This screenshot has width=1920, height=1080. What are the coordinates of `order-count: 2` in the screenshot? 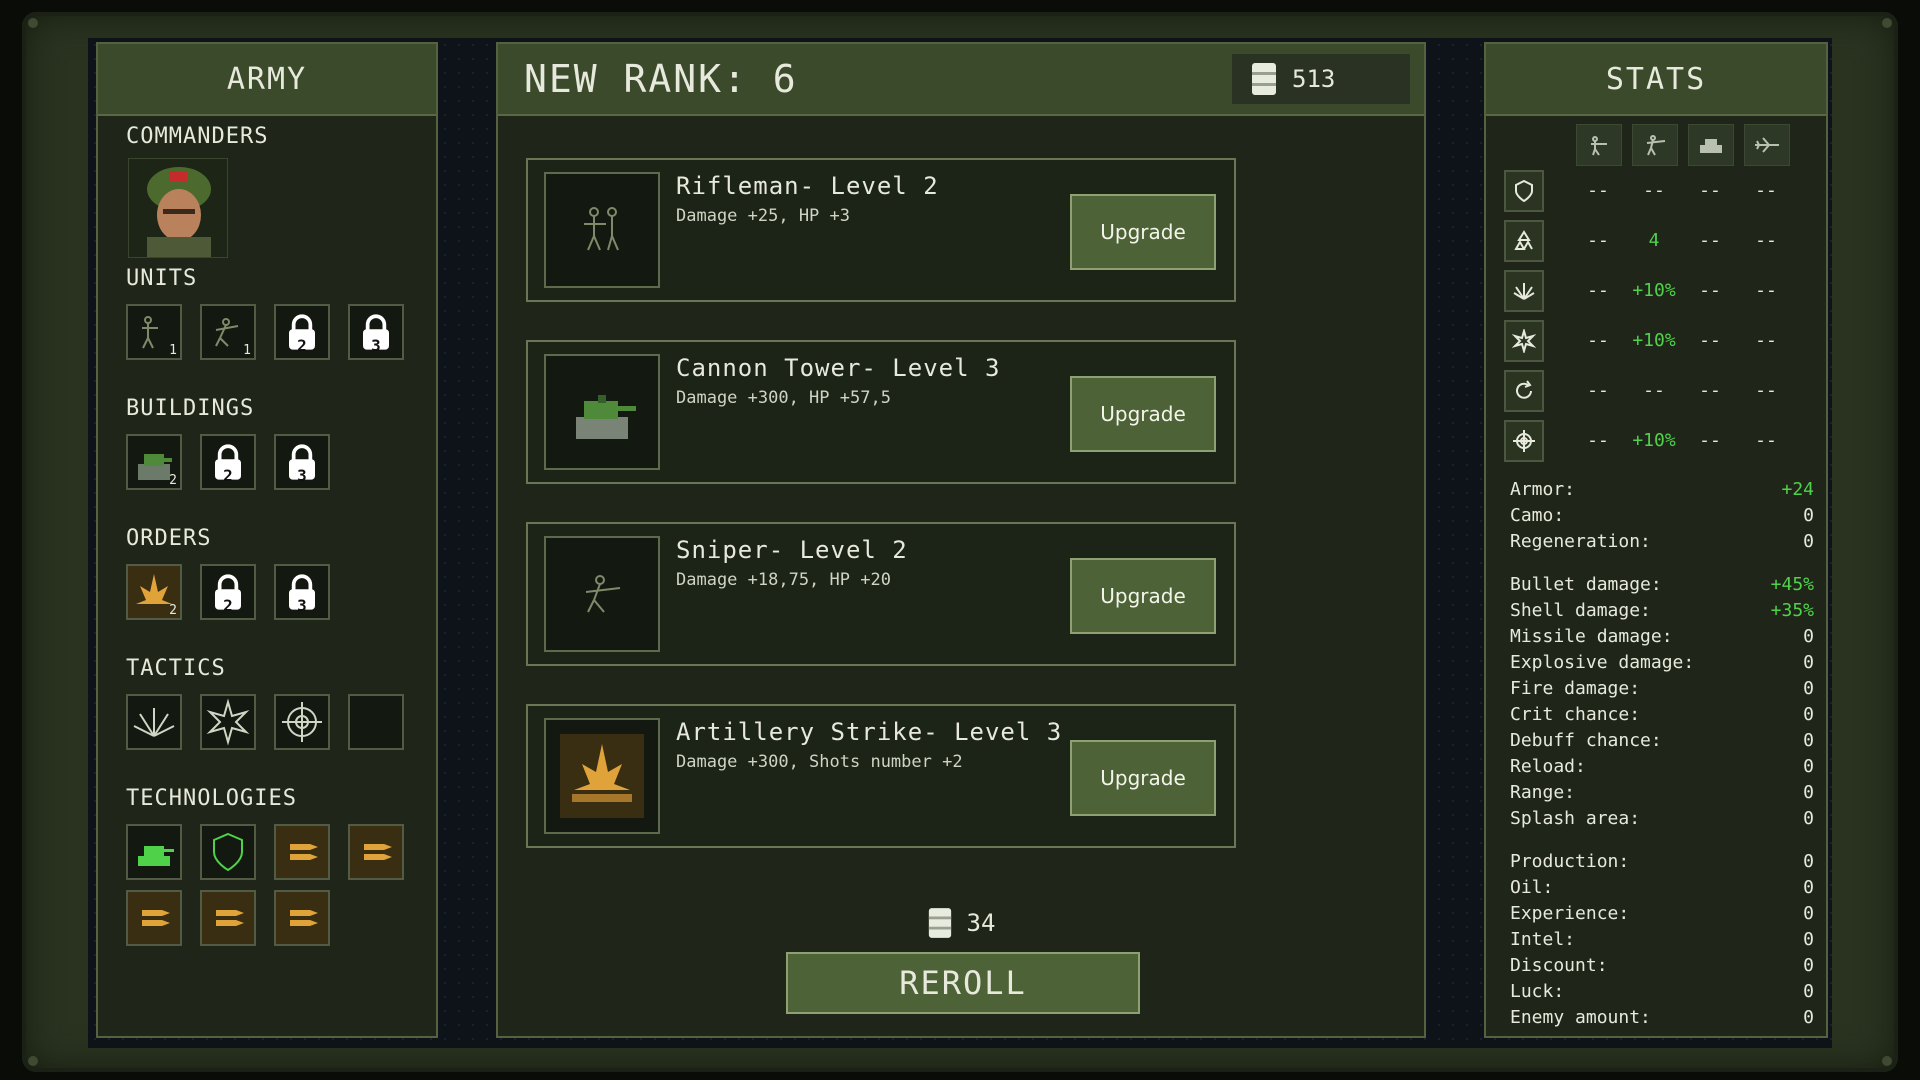 It's located at (173, 610).